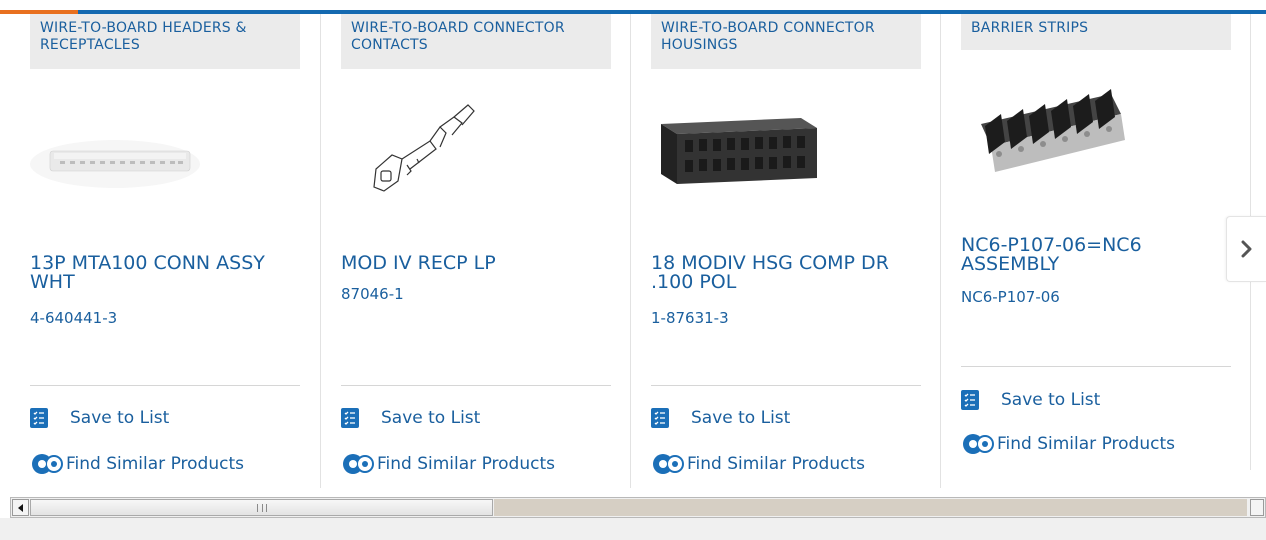 The image size is (1266, 540). I want to click on horizontal-scrollbar, so click(638, 507).